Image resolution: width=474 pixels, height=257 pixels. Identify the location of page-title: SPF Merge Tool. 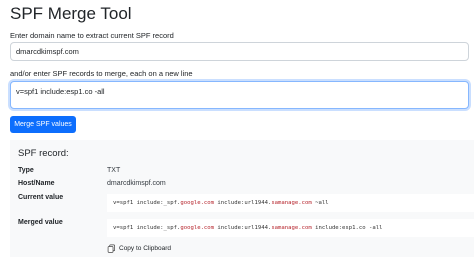
(71, 13).